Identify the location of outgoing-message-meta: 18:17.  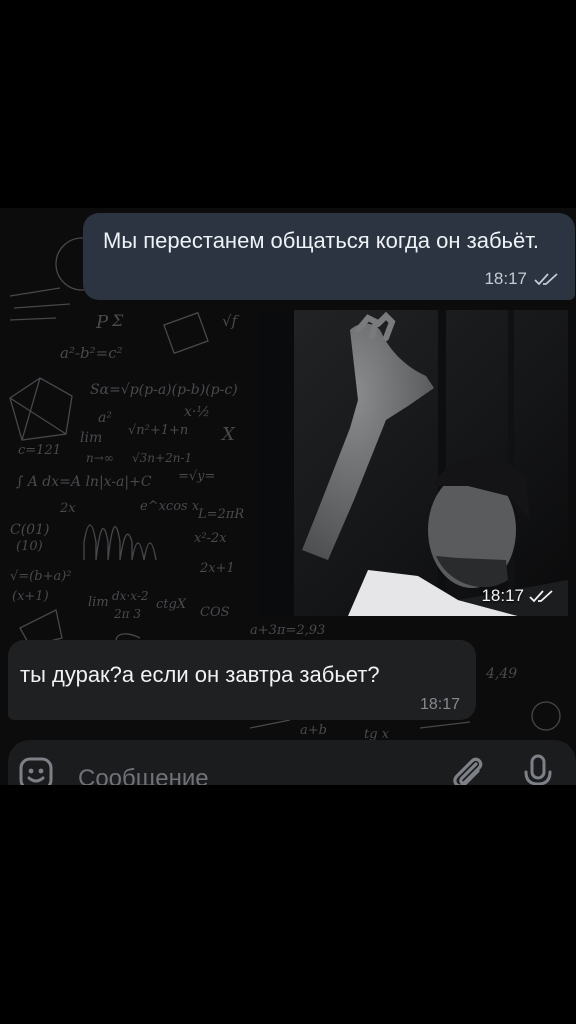
(521, 279).